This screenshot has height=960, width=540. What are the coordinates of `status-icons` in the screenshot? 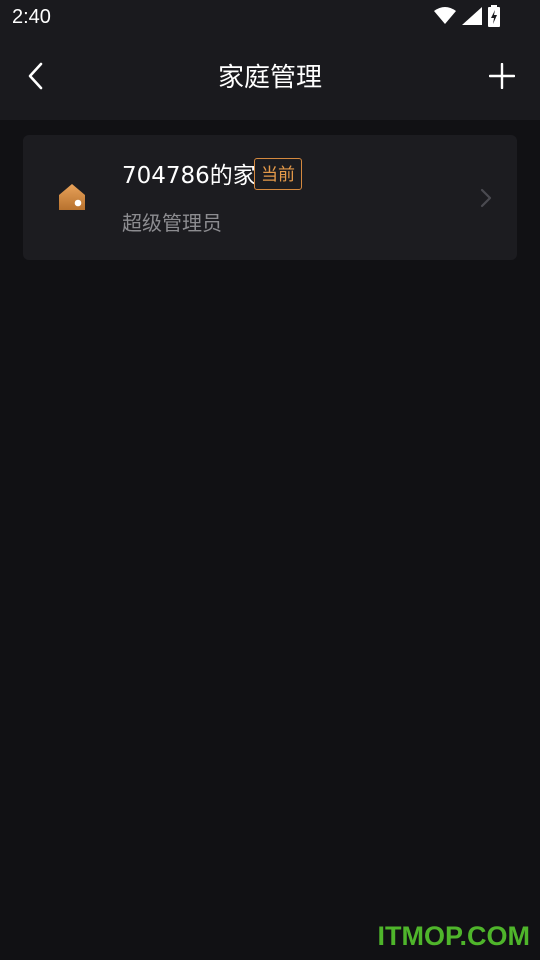 It's located at (467, 18).